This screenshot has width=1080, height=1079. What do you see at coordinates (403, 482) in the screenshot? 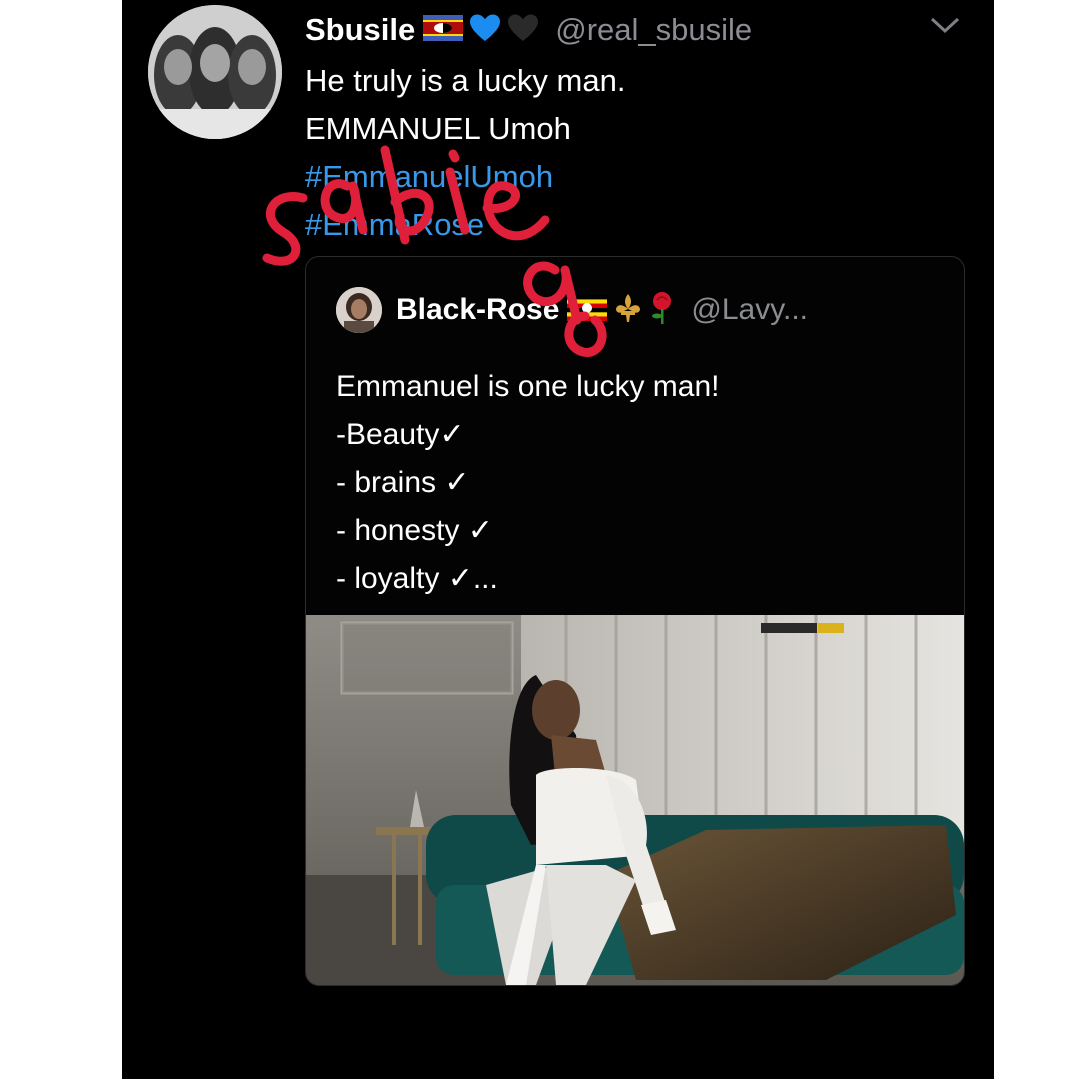
I see `quoted-line: - brains ✓` at bounding box center [403, 482].